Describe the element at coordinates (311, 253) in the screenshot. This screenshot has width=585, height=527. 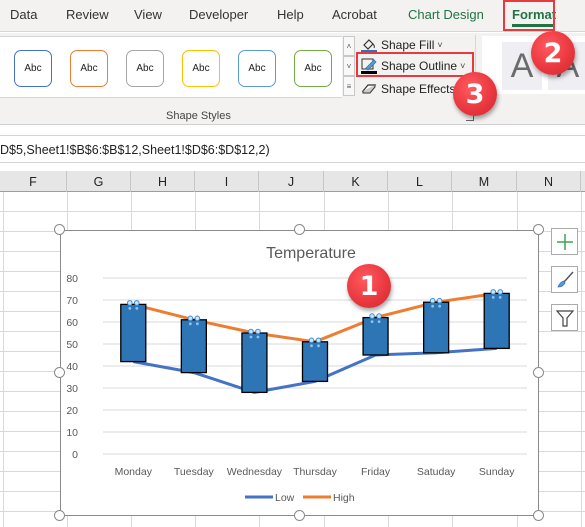
I see `chart-title: Temperature` at that location.